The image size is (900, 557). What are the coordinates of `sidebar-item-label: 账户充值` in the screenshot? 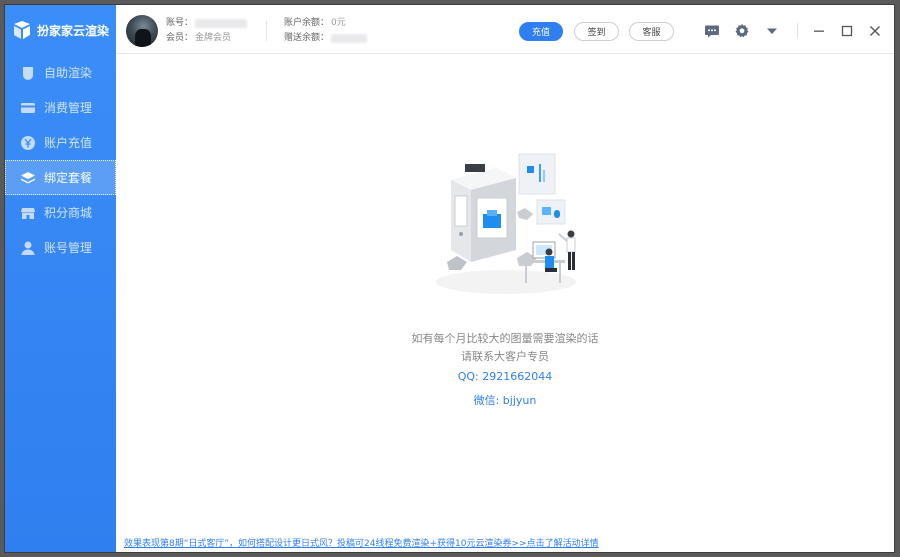 It's located at (68, 143).